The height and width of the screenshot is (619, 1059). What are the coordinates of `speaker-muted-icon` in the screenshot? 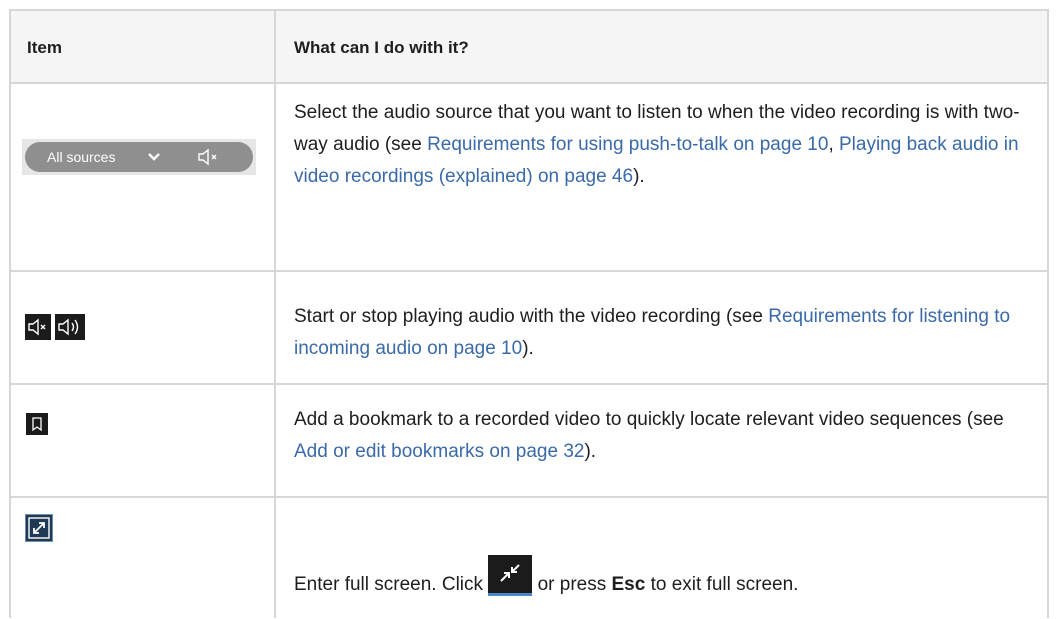 It's located at (207, 157).